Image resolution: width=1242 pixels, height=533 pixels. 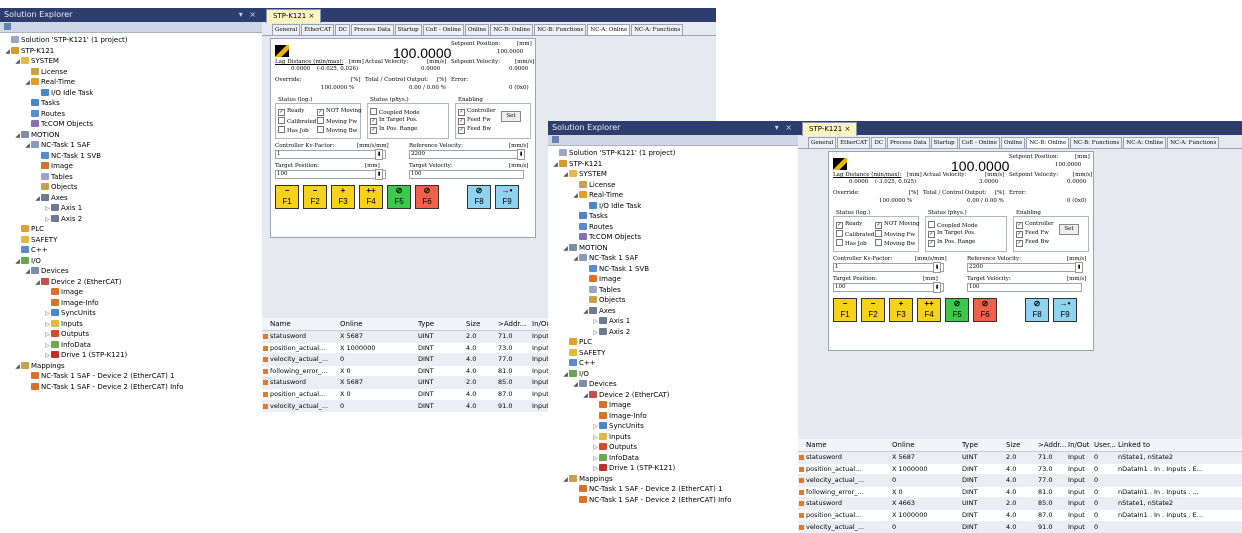 What do you see at coordinates (466, 174) in the screenshot?
I see `target-velocity-input: 100` at bounding box center [466, 174].